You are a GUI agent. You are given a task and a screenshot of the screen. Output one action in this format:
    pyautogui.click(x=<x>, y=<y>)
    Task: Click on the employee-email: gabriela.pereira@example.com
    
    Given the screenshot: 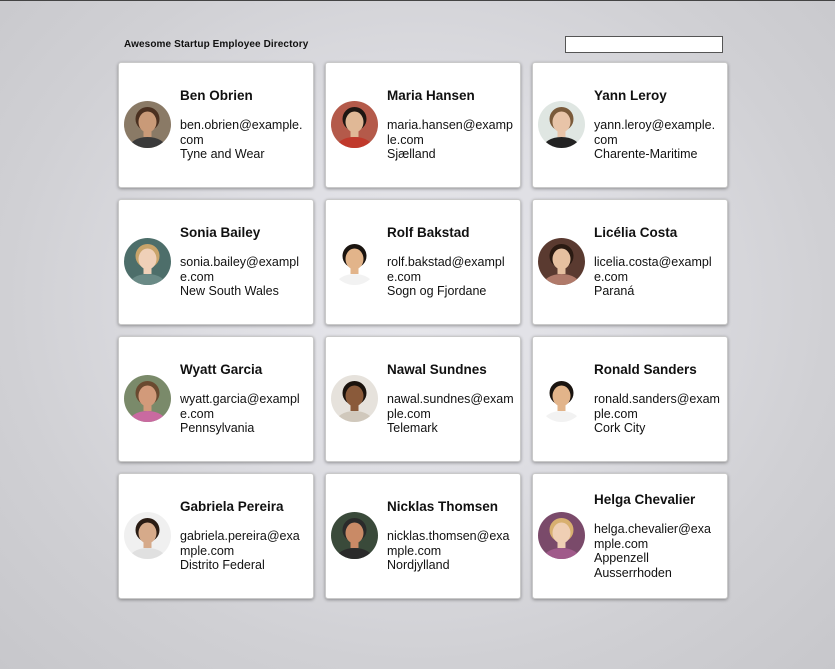 What is the action you would take?
    pyautogui.click(x=240, y=543)
    